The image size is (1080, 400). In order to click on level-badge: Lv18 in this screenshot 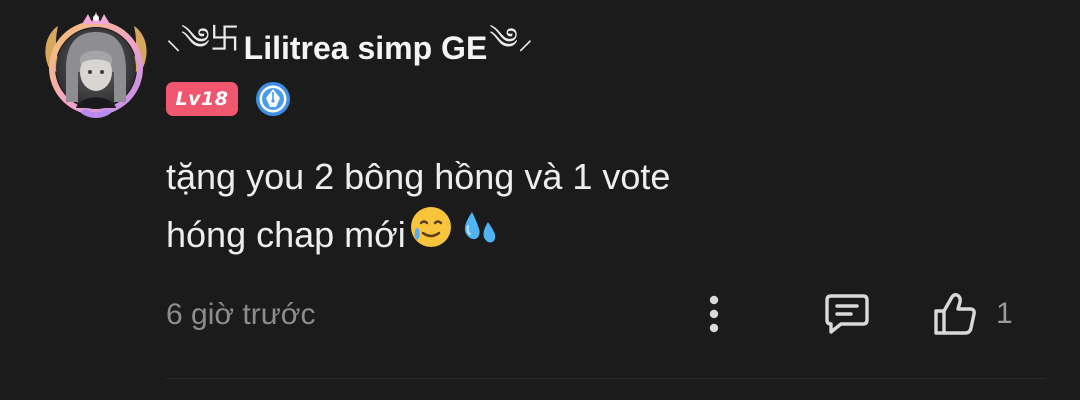, I will do `click(202, 99)`.